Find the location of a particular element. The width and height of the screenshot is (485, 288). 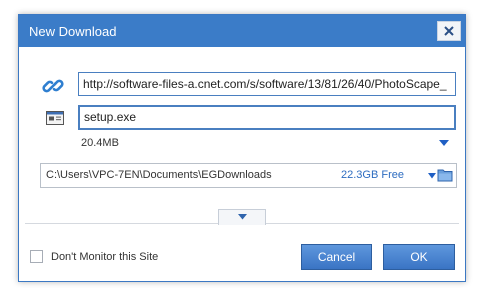

dont-monitor-label: Don't Monitor this Site is located at coordinates (105, 257).